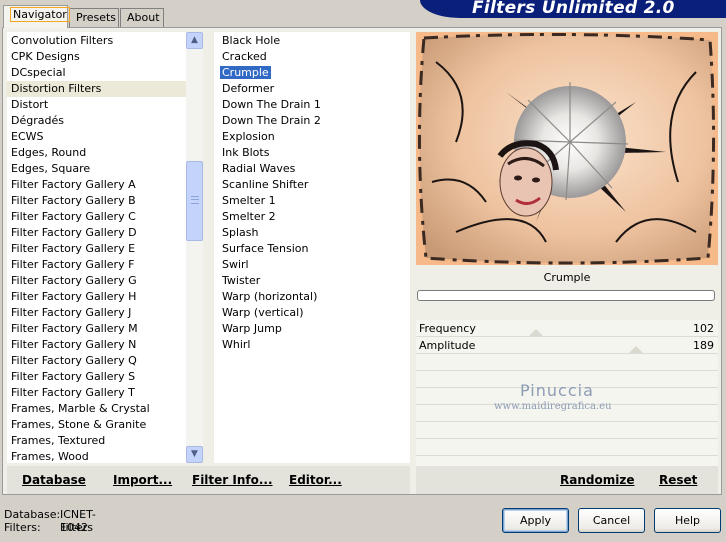  What do you see at coordinates (597, 480) in the screenshot?
I see `randomize-link: Randomize` at bounding box center [597, 480].